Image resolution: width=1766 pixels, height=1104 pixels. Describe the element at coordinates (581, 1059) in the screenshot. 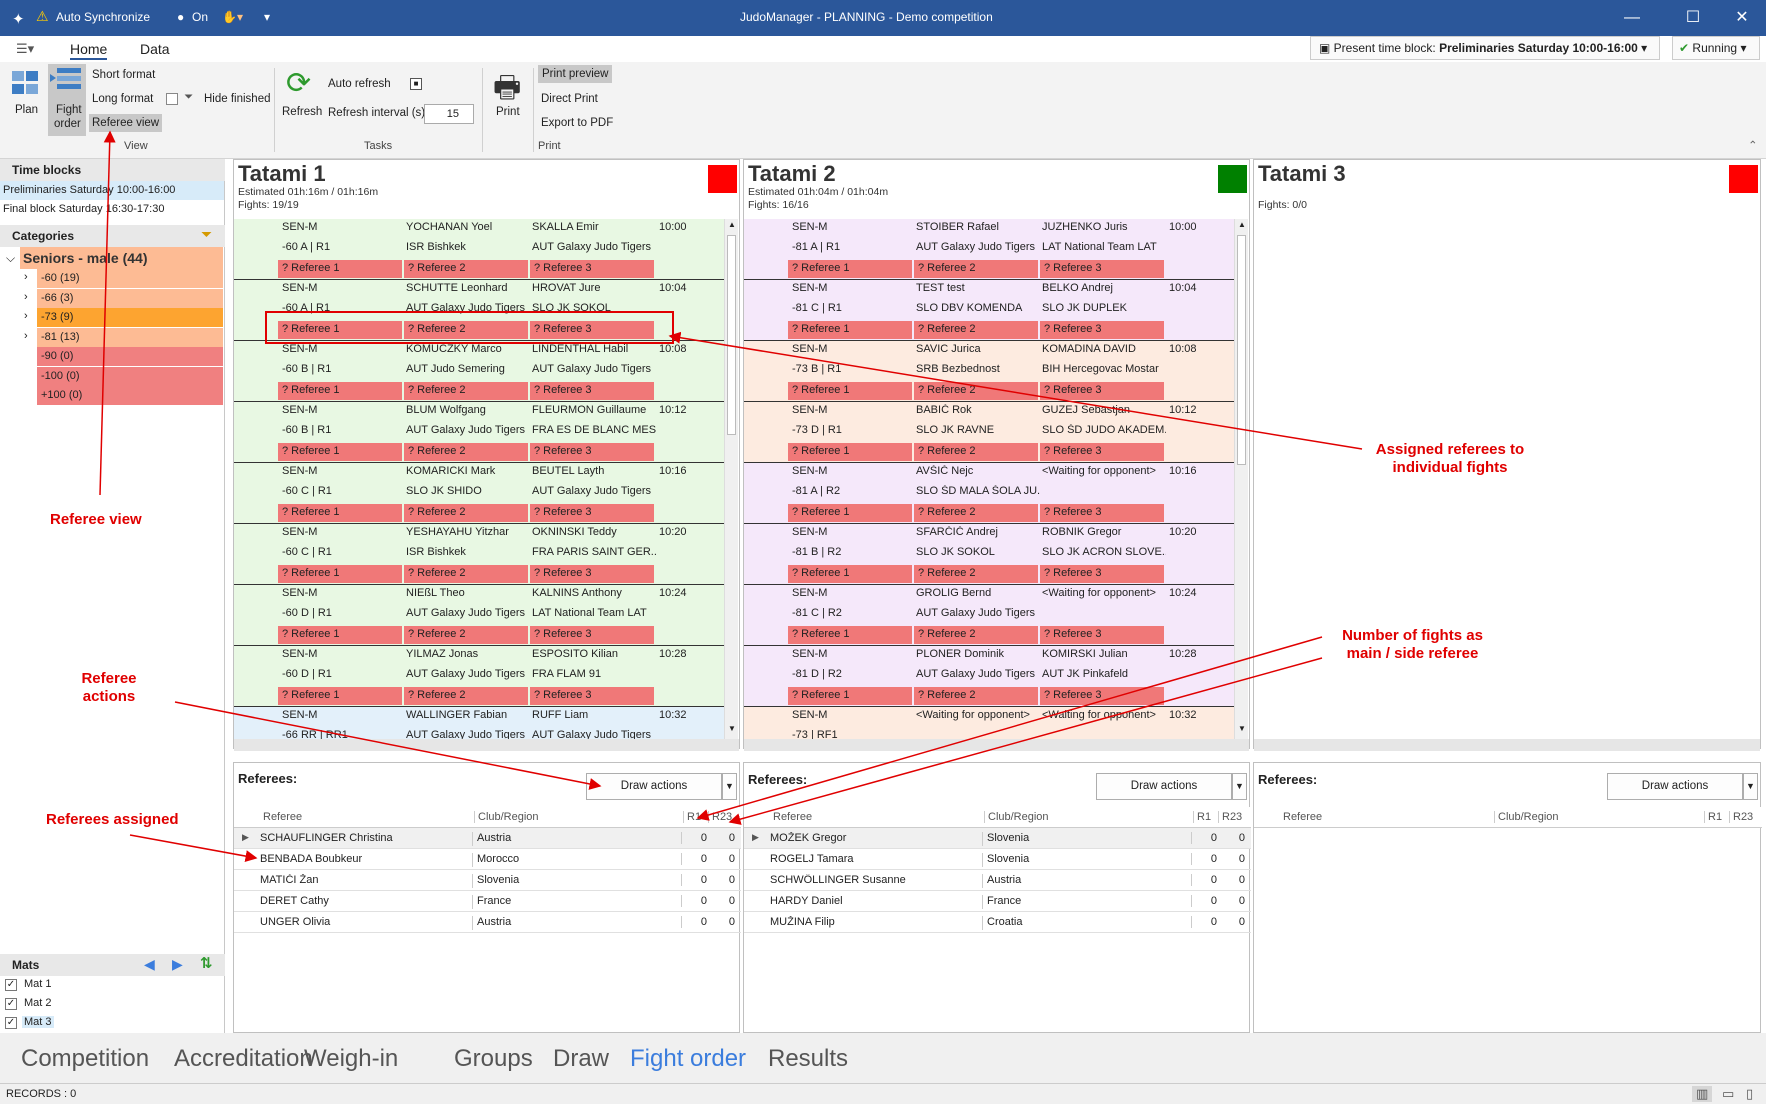

I see `nav-draw: Draw` at that location.